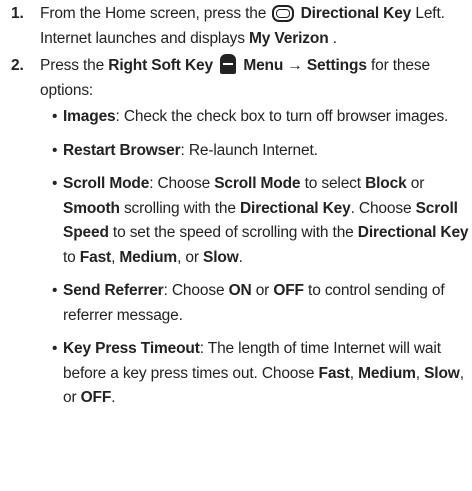  I want to click on option-text: to, so click(71, 257).